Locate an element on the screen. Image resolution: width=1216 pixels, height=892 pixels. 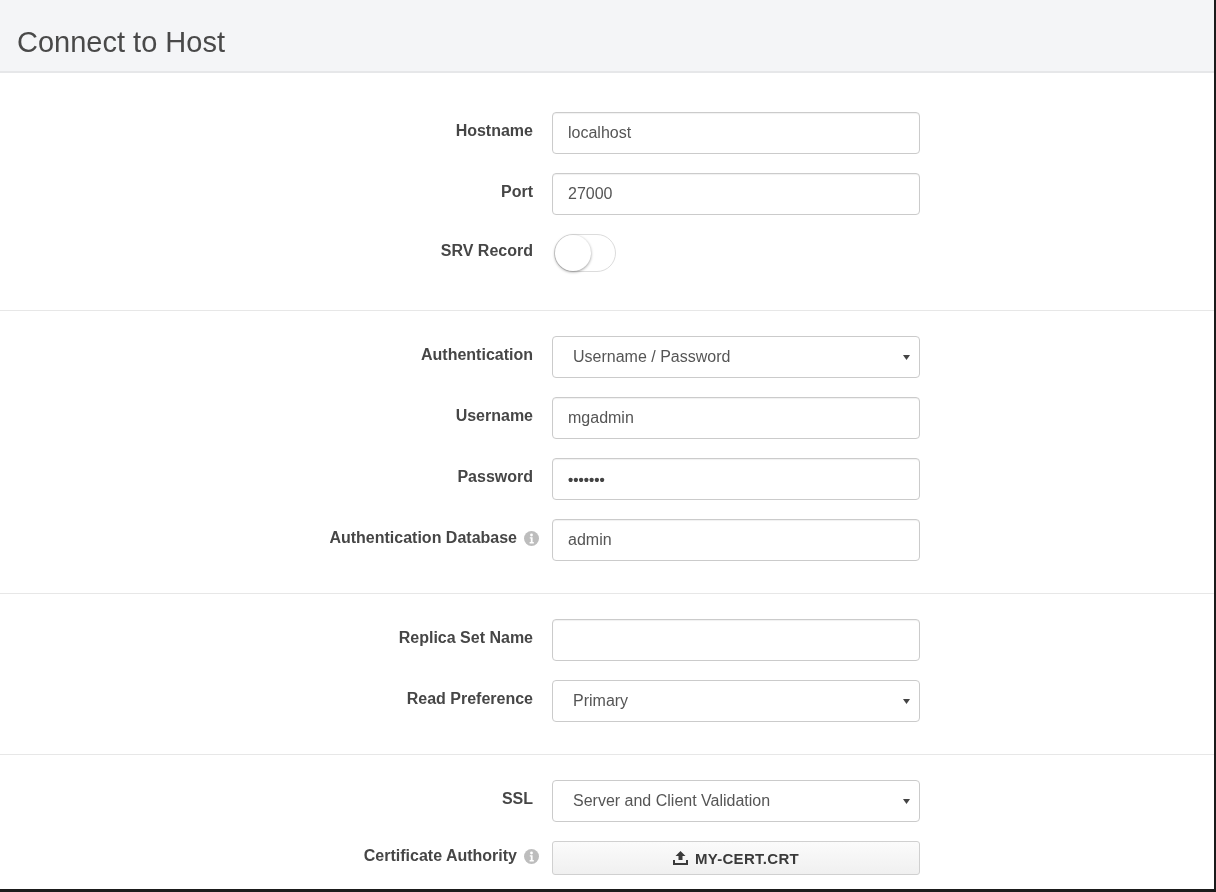
field-label: Password is located at coordinates (495, 477).